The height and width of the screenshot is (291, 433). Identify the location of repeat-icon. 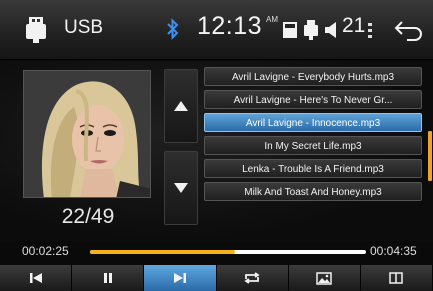
(252, 278).